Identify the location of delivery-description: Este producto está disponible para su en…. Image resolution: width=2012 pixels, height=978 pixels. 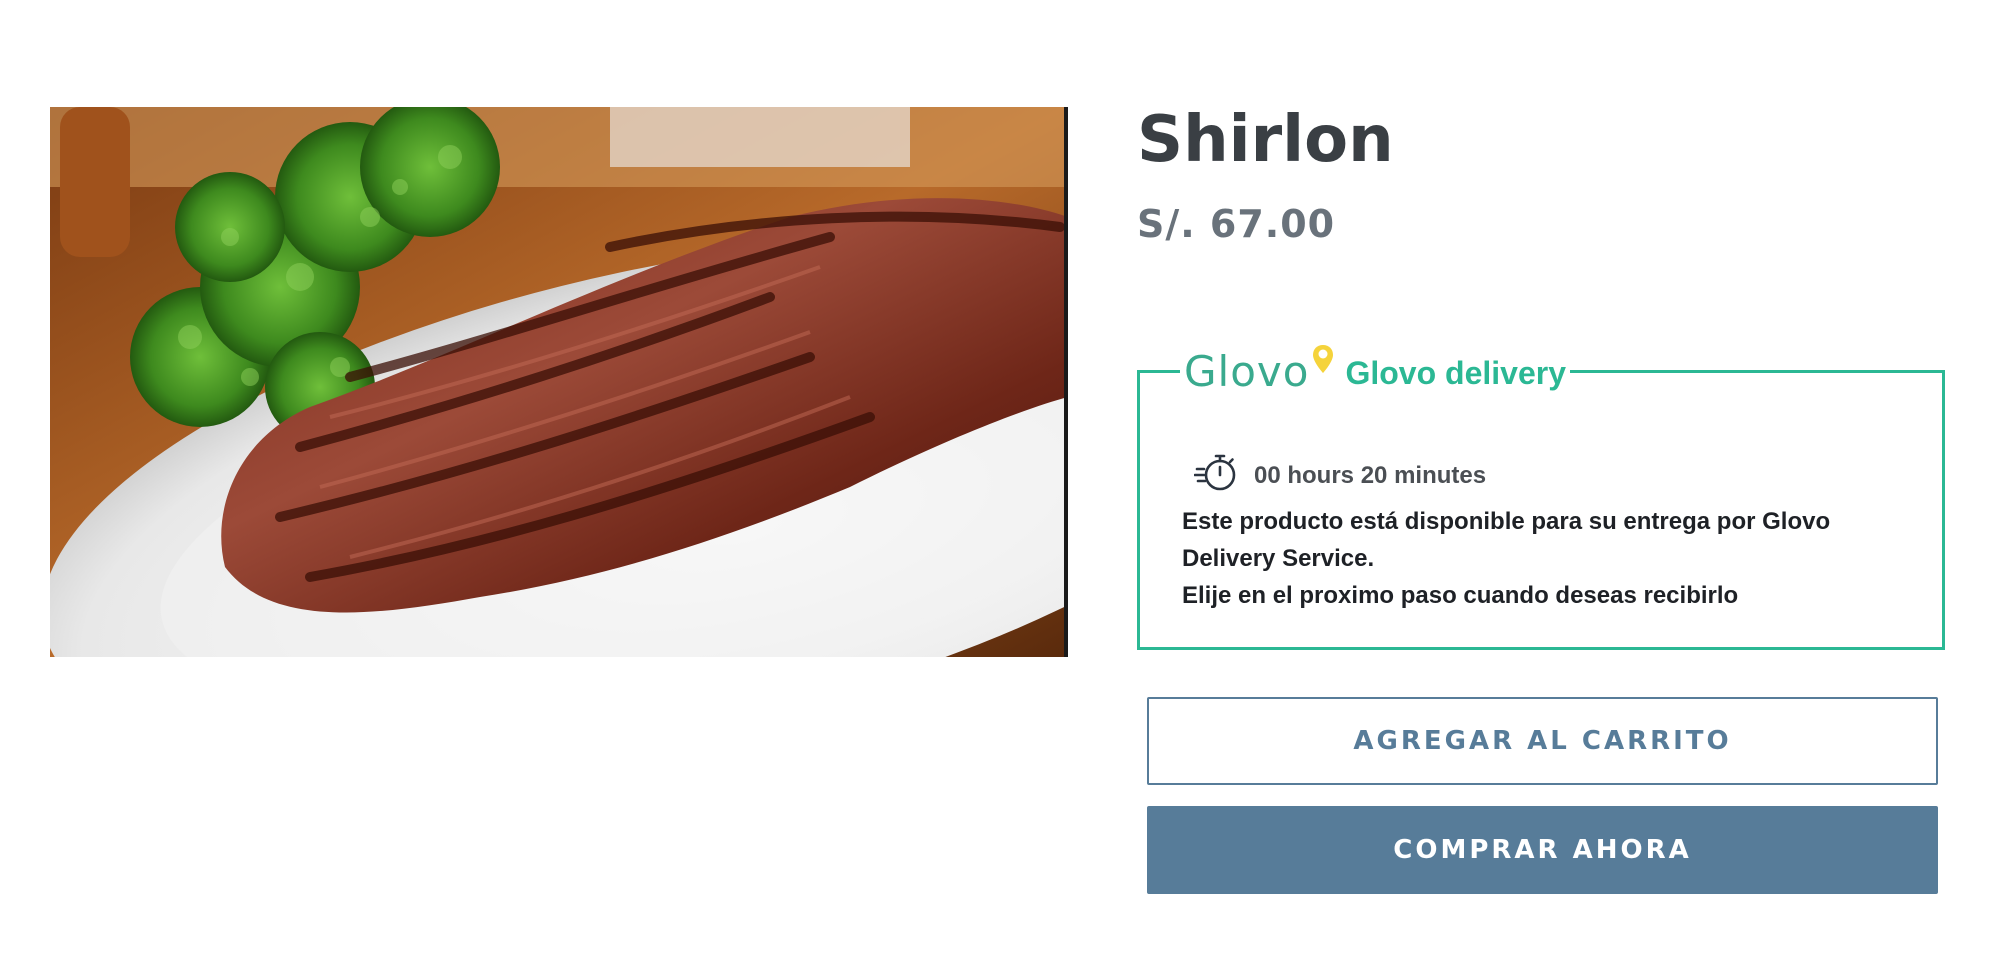
(1552, 558).